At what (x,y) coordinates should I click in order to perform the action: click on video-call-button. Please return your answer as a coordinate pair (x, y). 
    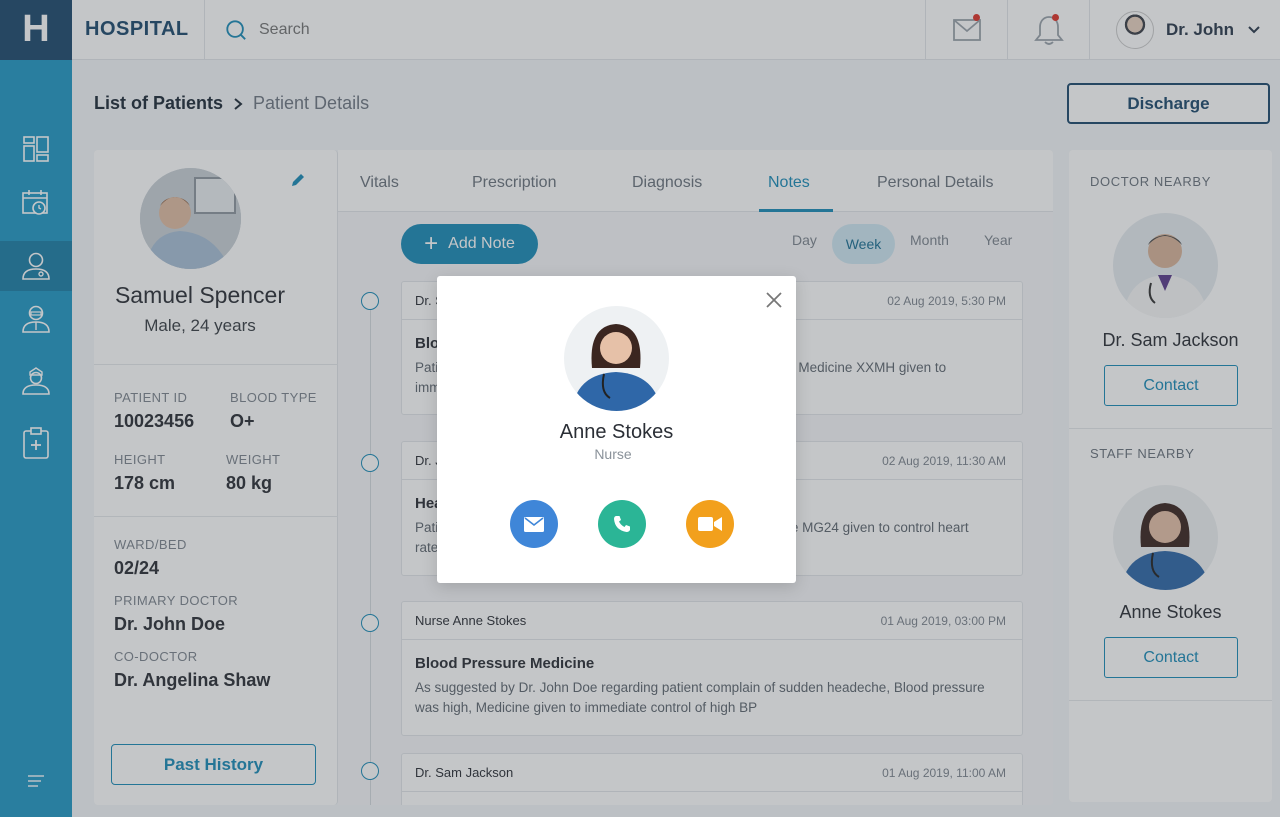
    Looking at the image, I should click on (710, 524).